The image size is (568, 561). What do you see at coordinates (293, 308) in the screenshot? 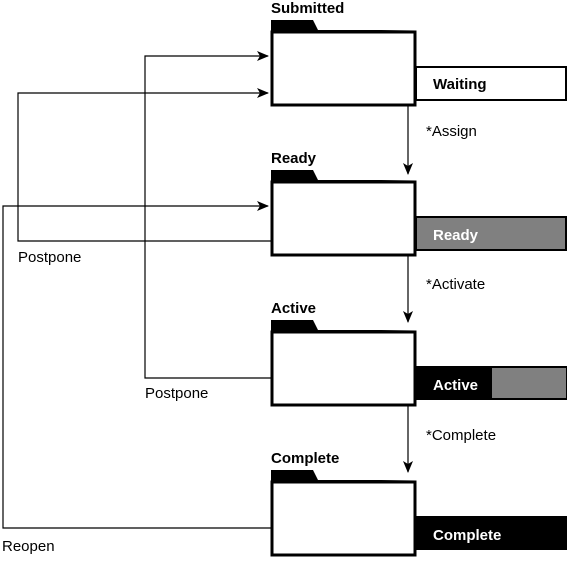
I see `state-title: Active` at bounding box center [293, 308].